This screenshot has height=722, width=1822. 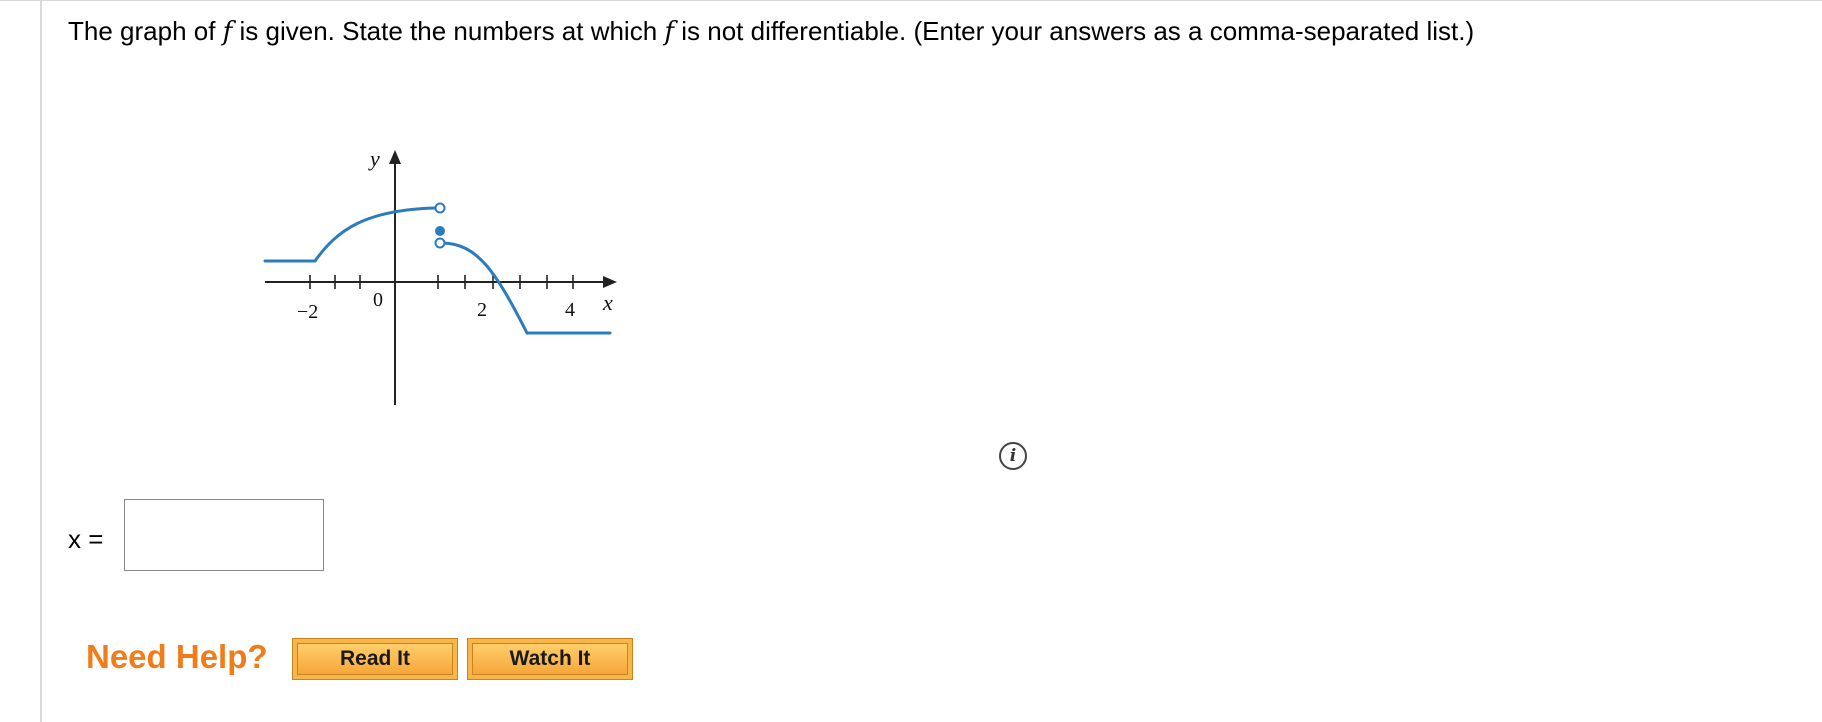 What do you see at coordinates (145, 31) in the screenshot?
I see `question-part-1: The graph of` at bounding box center [145, 31].